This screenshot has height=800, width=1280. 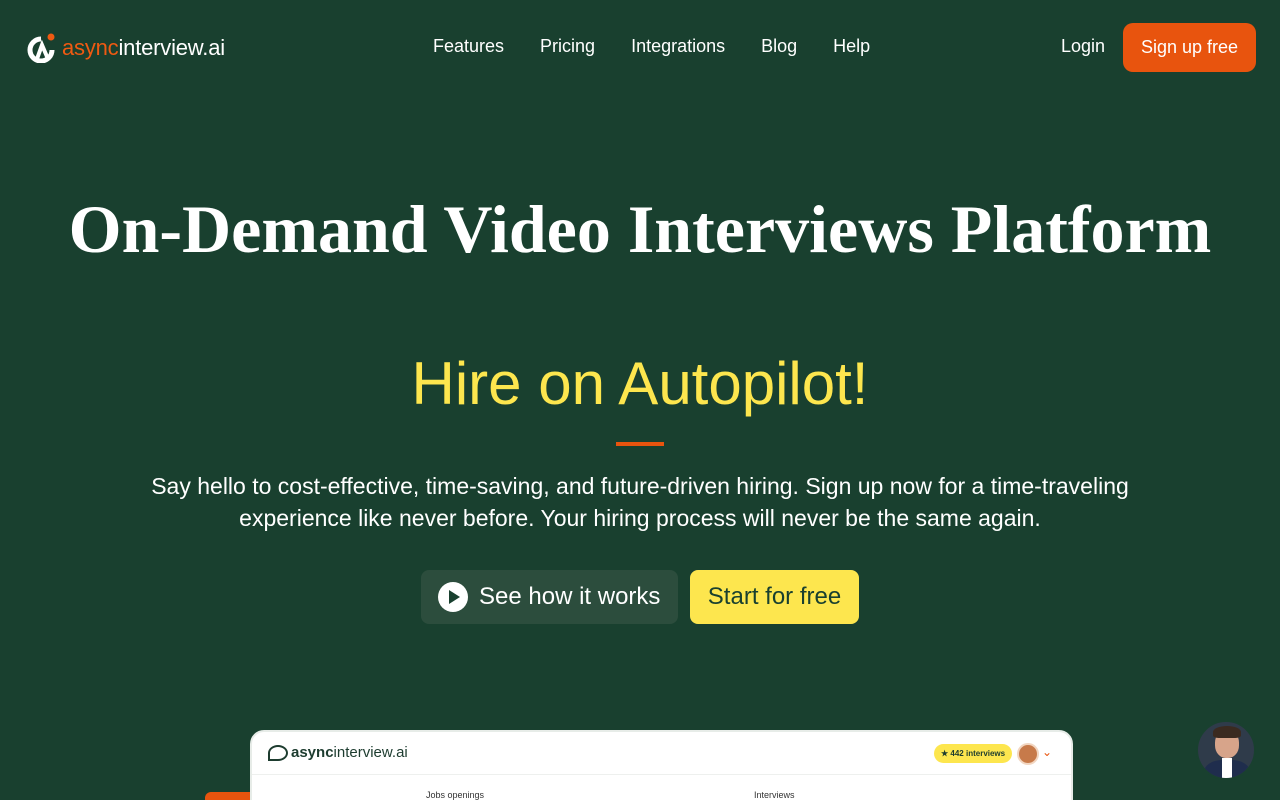 What do you see at coordinates (661, 774) in the screenshot?
I see `preview-divider` at bounding box center [661, 774].